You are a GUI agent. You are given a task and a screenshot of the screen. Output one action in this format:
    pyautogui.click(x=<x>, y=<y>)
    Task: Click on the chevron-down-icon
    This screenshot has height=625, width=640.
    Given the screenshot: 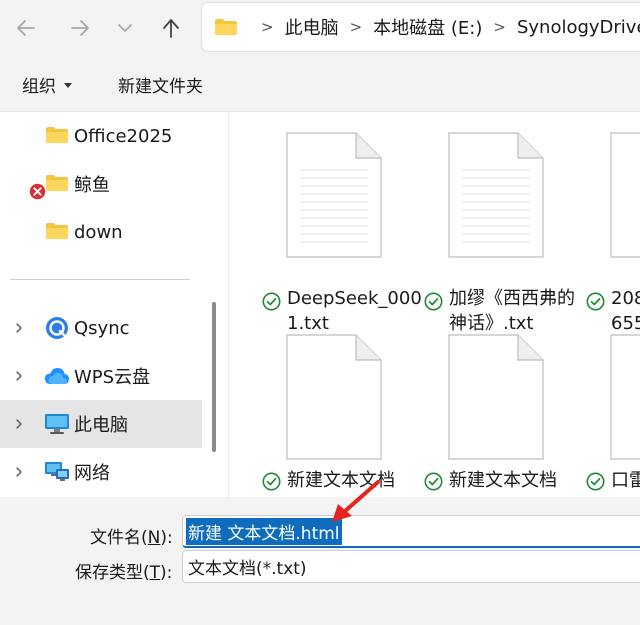 What is the action you would take?
    pyautogui.click(x=125, y=28)
    